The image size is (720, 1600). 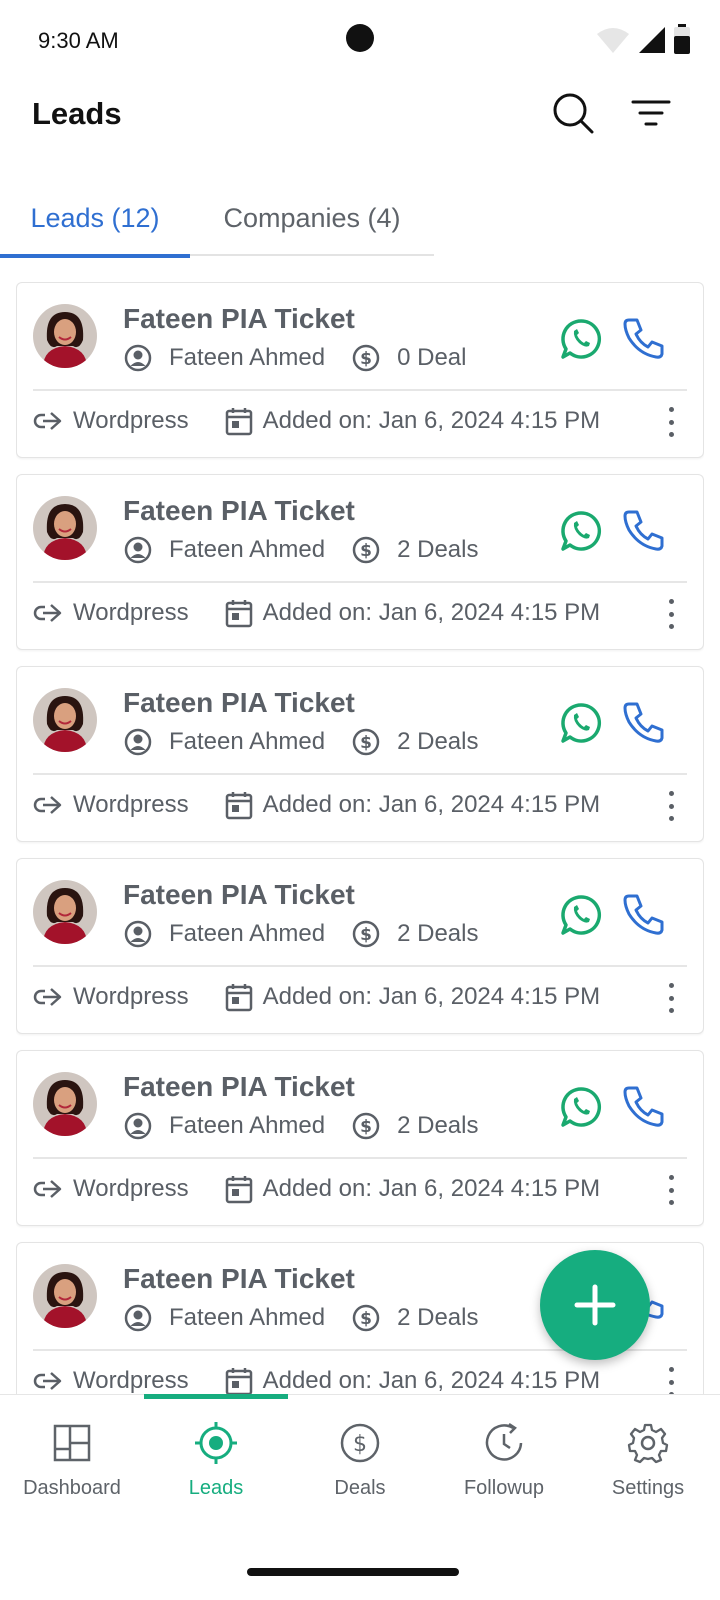 What do you see at coordinates (72, 1488) in the screenshot?
I see `nav-label: Dashboard` at bounding box center [72, 1488].